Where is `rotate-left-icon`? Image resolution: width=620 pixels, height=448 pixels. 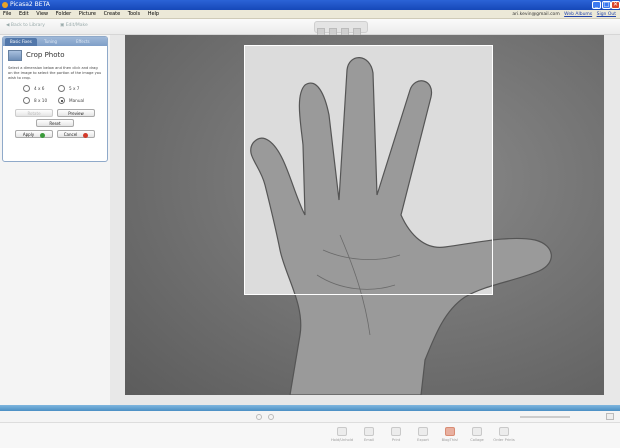
rotate-left-icon is located at coordinates (259, 417).